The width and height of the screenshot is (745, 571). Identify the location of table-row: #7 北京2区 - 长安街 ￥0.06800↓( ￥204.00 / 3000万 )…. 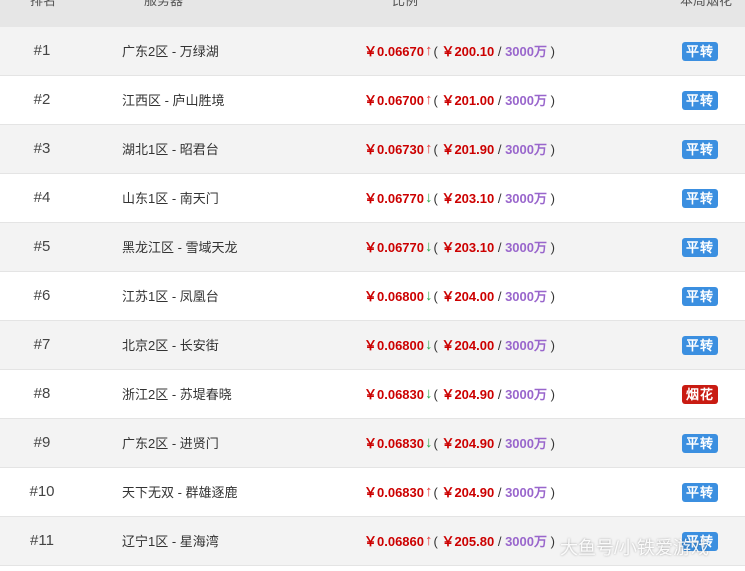
(372, 345).